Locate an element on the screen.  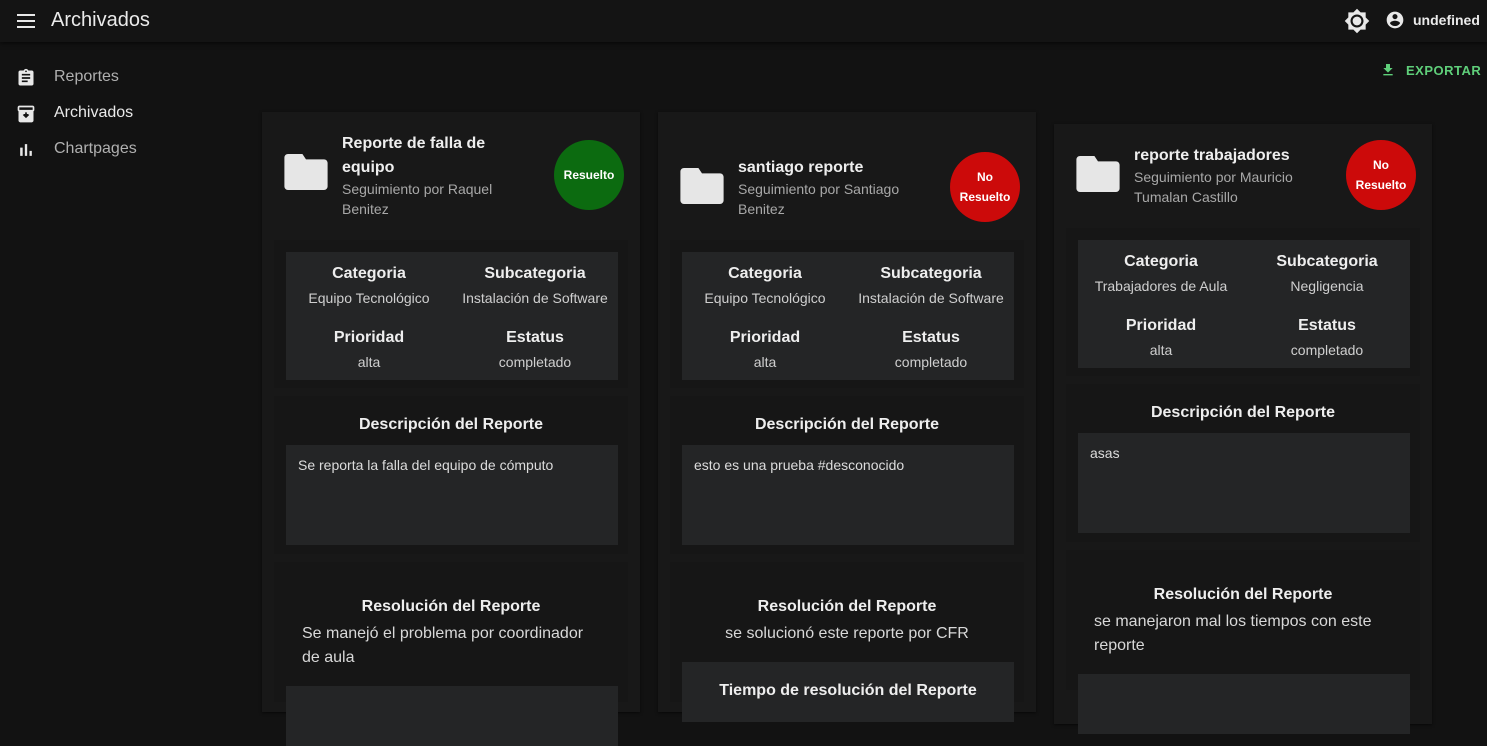
description-text: esto es una prueba #desconocido is located at coordinates (848, 495).